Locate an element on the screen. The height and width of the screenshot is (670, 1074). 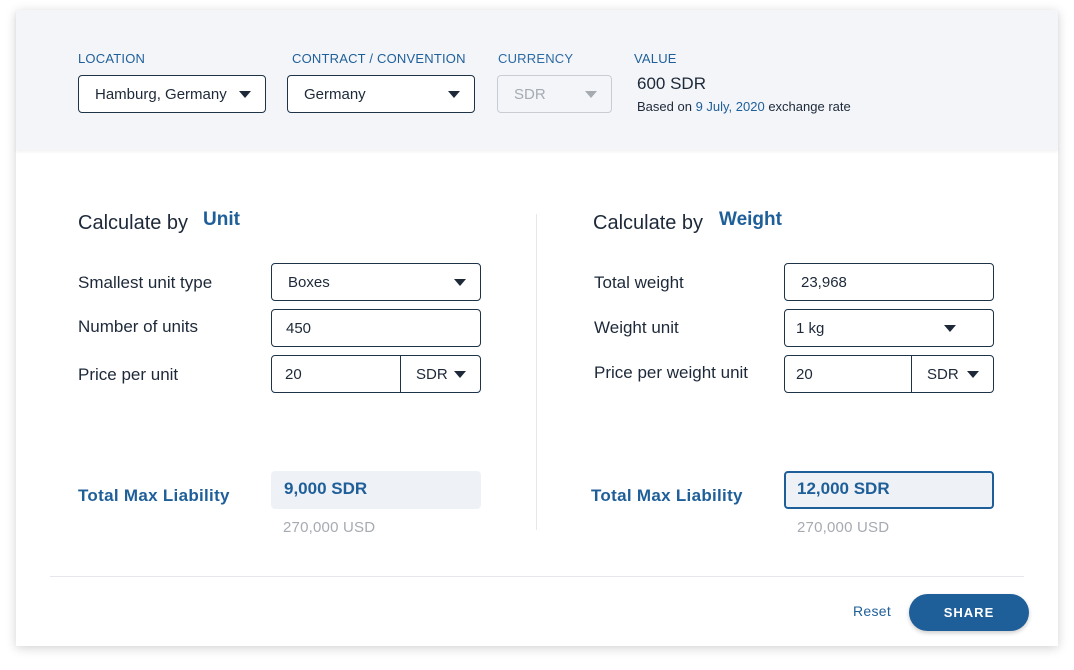
unit-total-usd: 270,000 USD is located at coordinates (329, 527).